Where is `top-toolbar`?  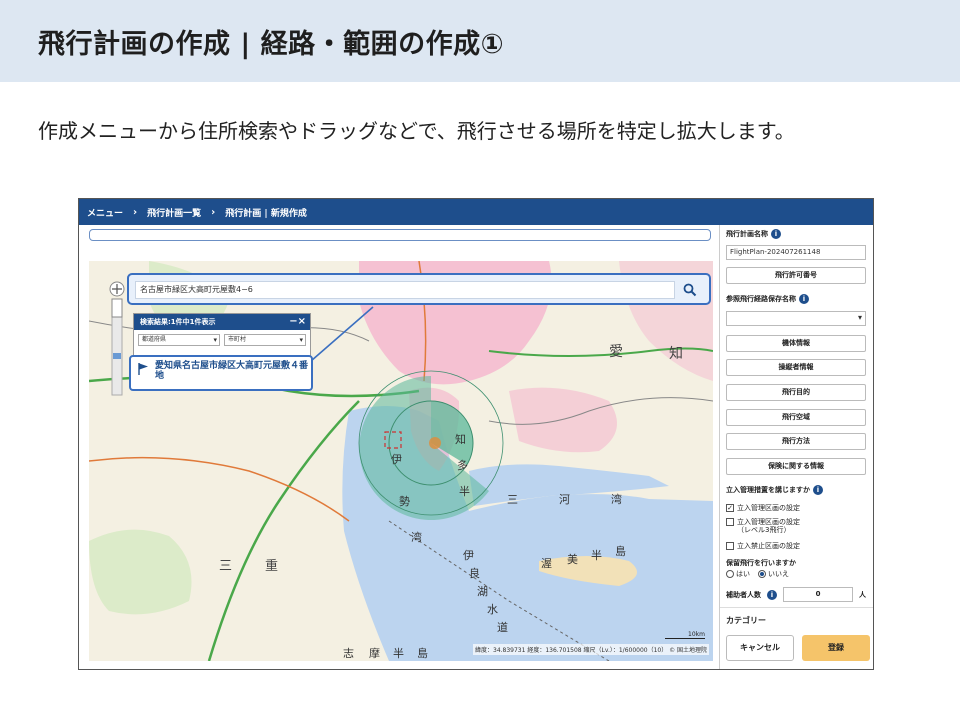 top-toolbar is located at coordinates (400, 235).